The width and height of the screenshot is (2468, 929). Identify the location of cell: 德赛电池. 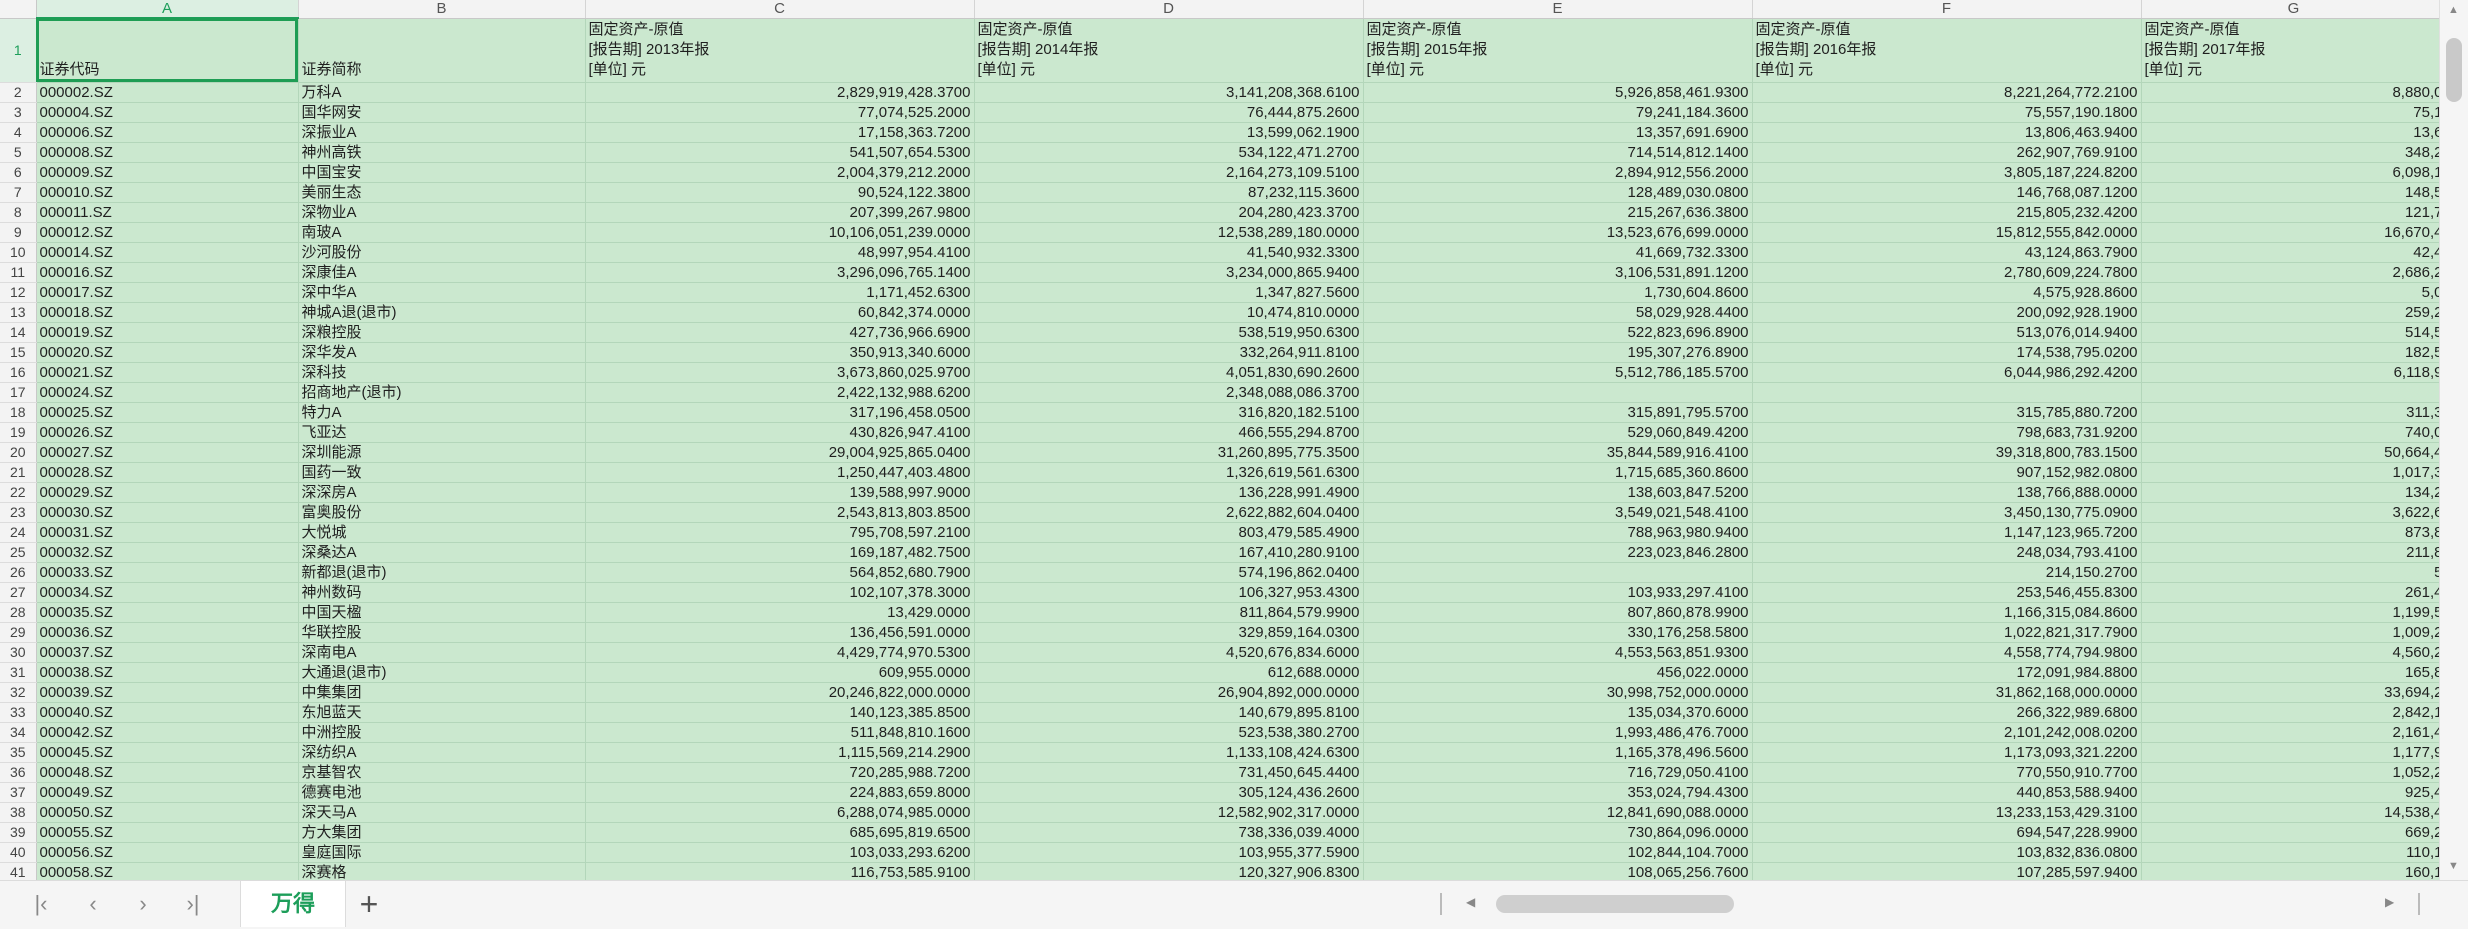
(442, 792).